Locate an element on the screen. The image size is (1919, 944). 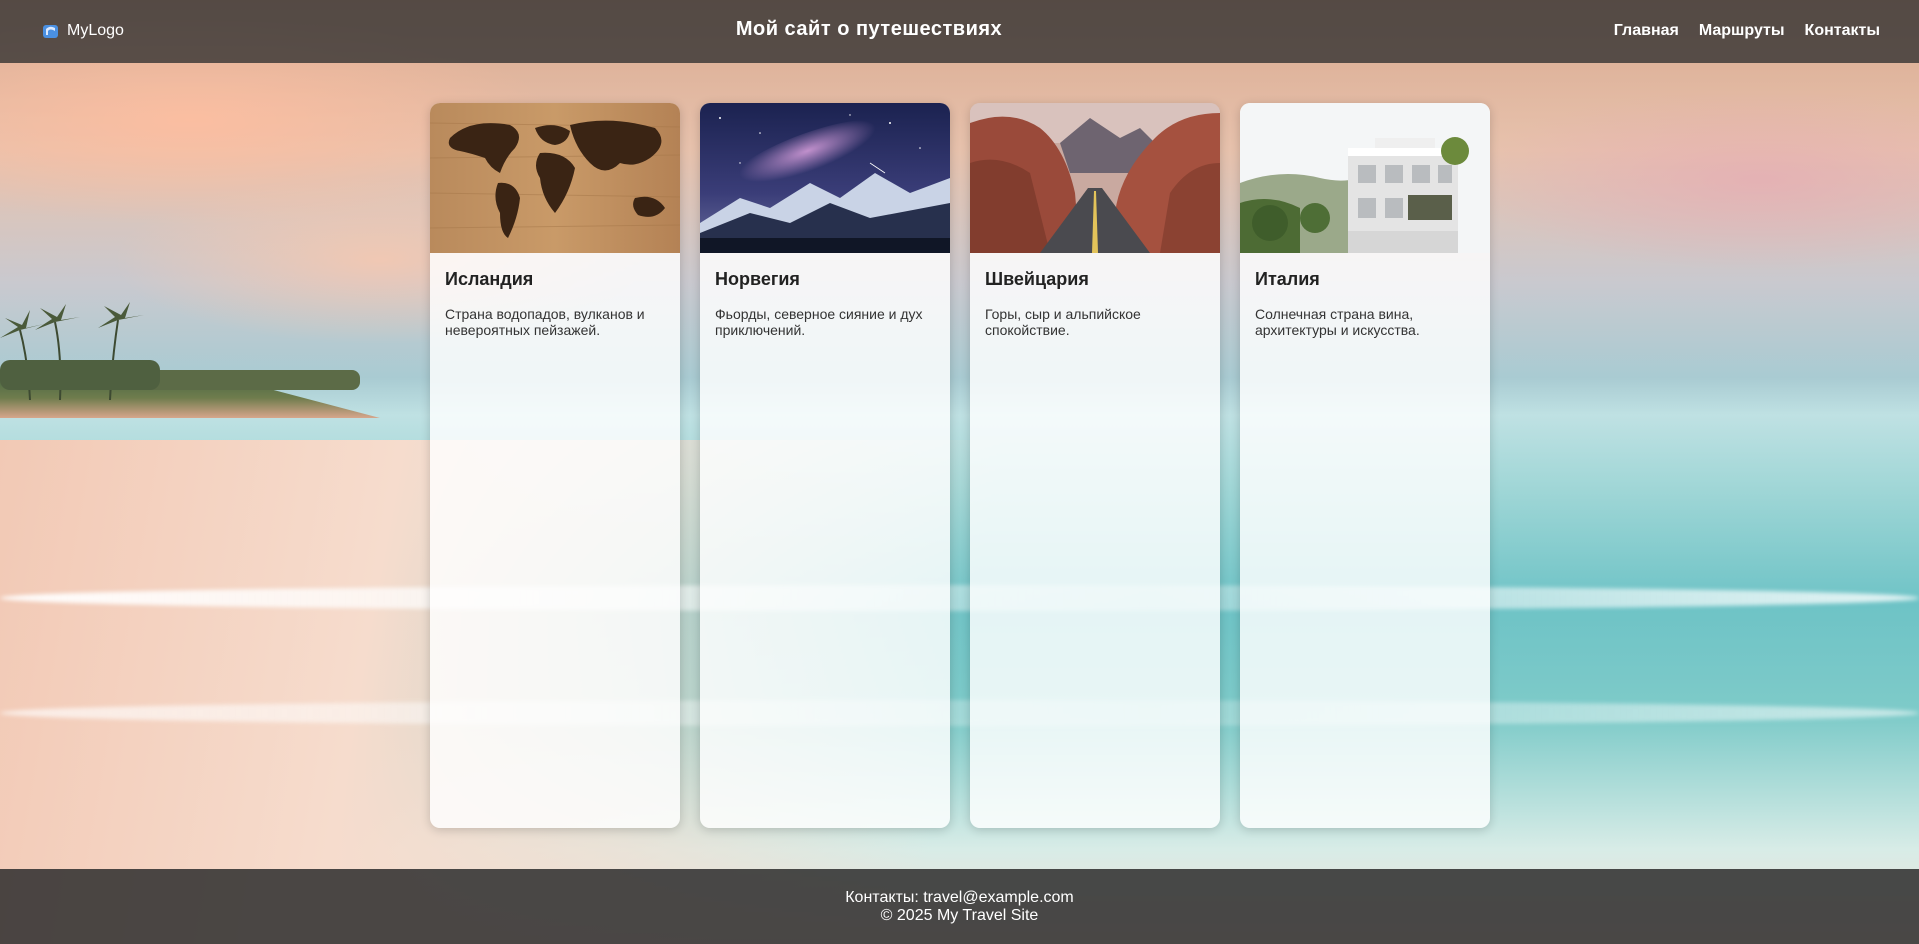
white-building-image is located at coordinates (1365, 178).